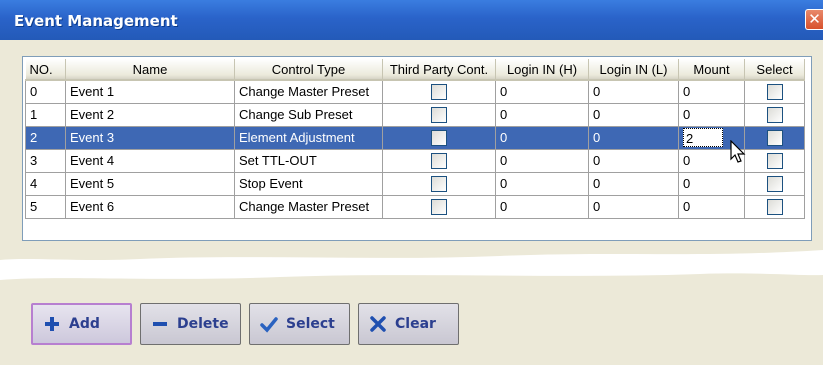  I want to click on select-button: Select, so click(299, 324).